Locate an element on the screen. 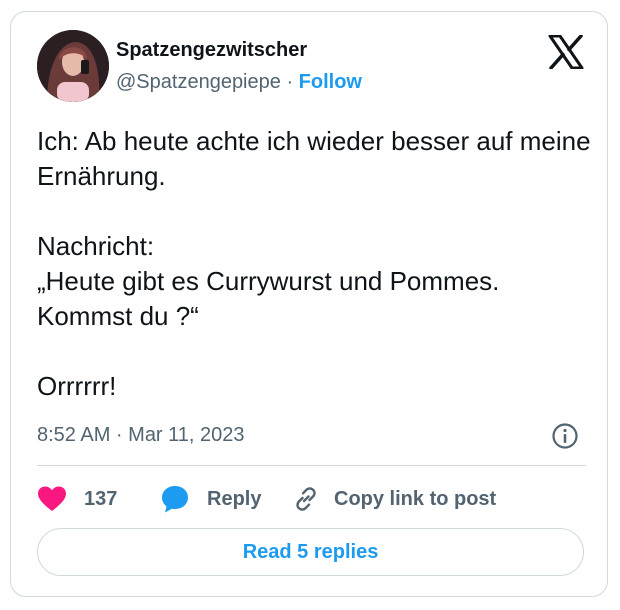 This screenshot has height=610, width=620. tweet-timestamp: 8:52 AM · Mar 11, 2023 is located at coordinates (141, 435).